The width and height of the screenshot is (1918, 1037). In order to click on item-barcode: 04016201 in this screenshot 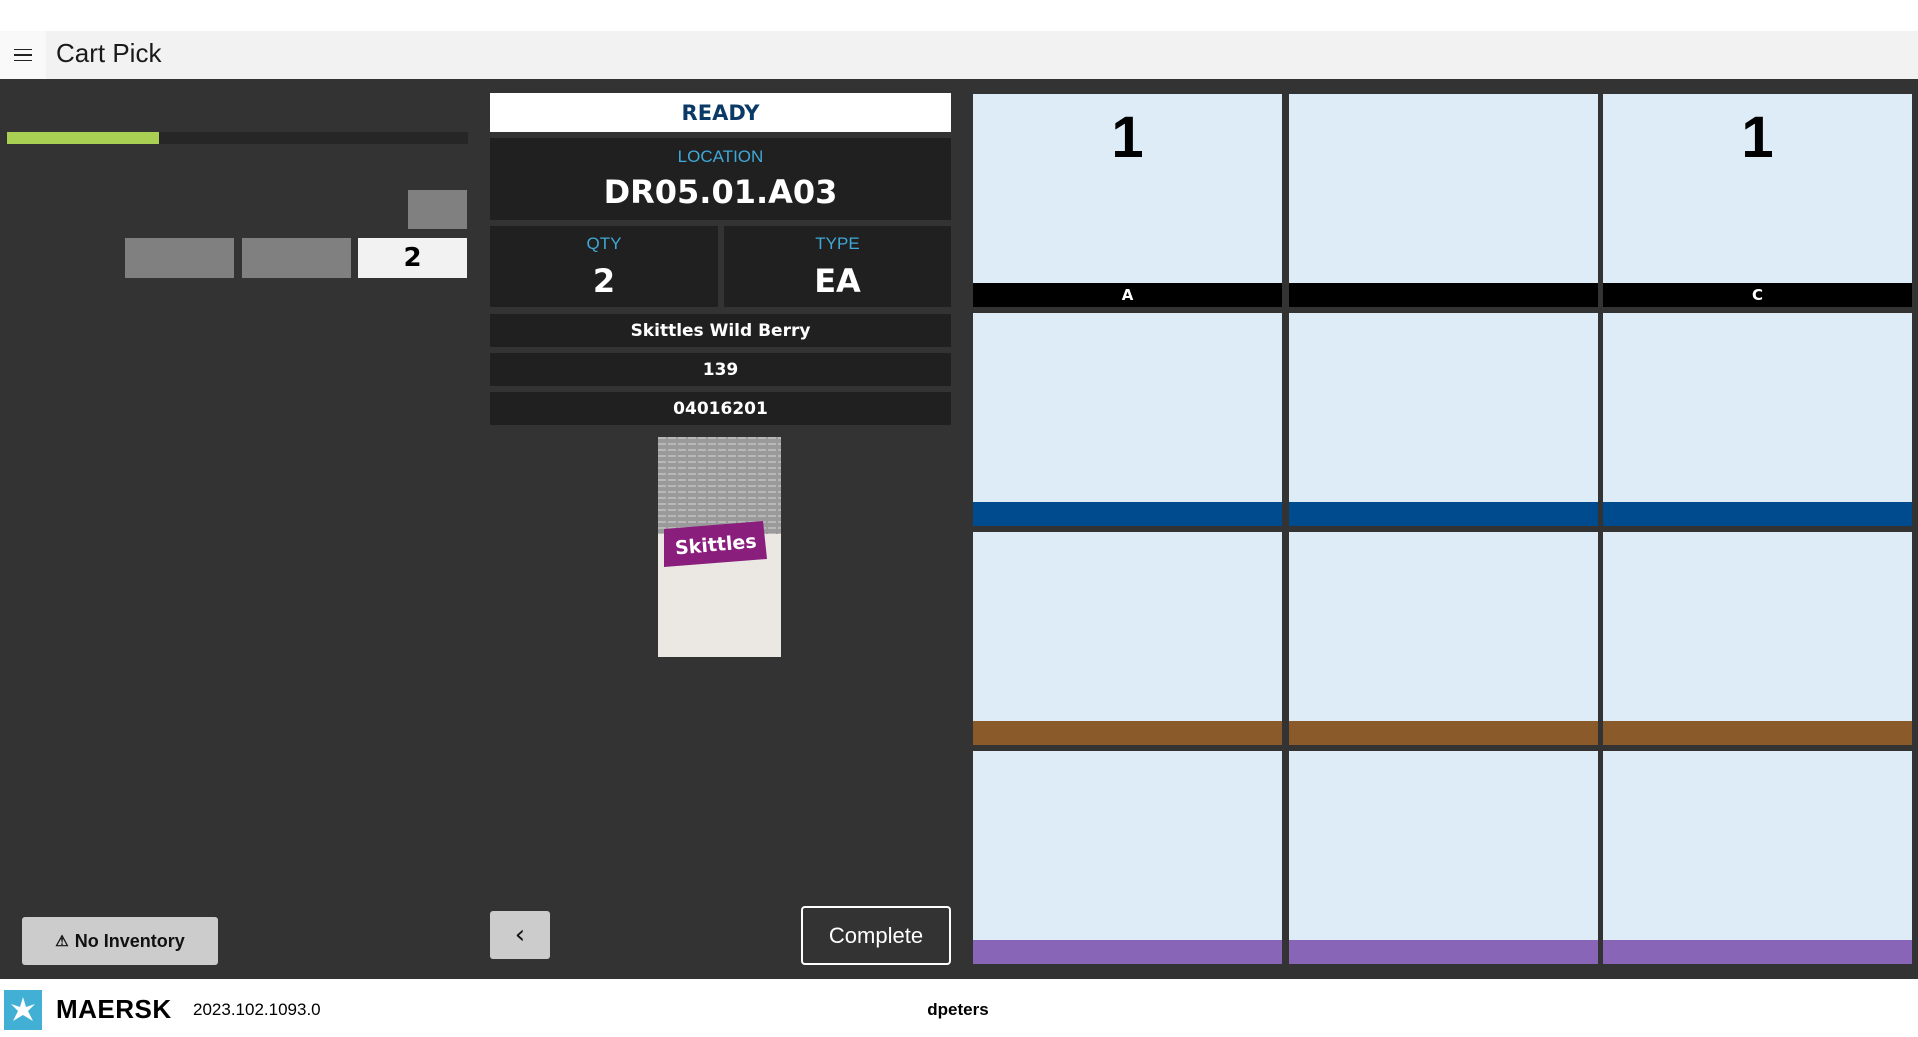, I will do `click(720, 408)`.